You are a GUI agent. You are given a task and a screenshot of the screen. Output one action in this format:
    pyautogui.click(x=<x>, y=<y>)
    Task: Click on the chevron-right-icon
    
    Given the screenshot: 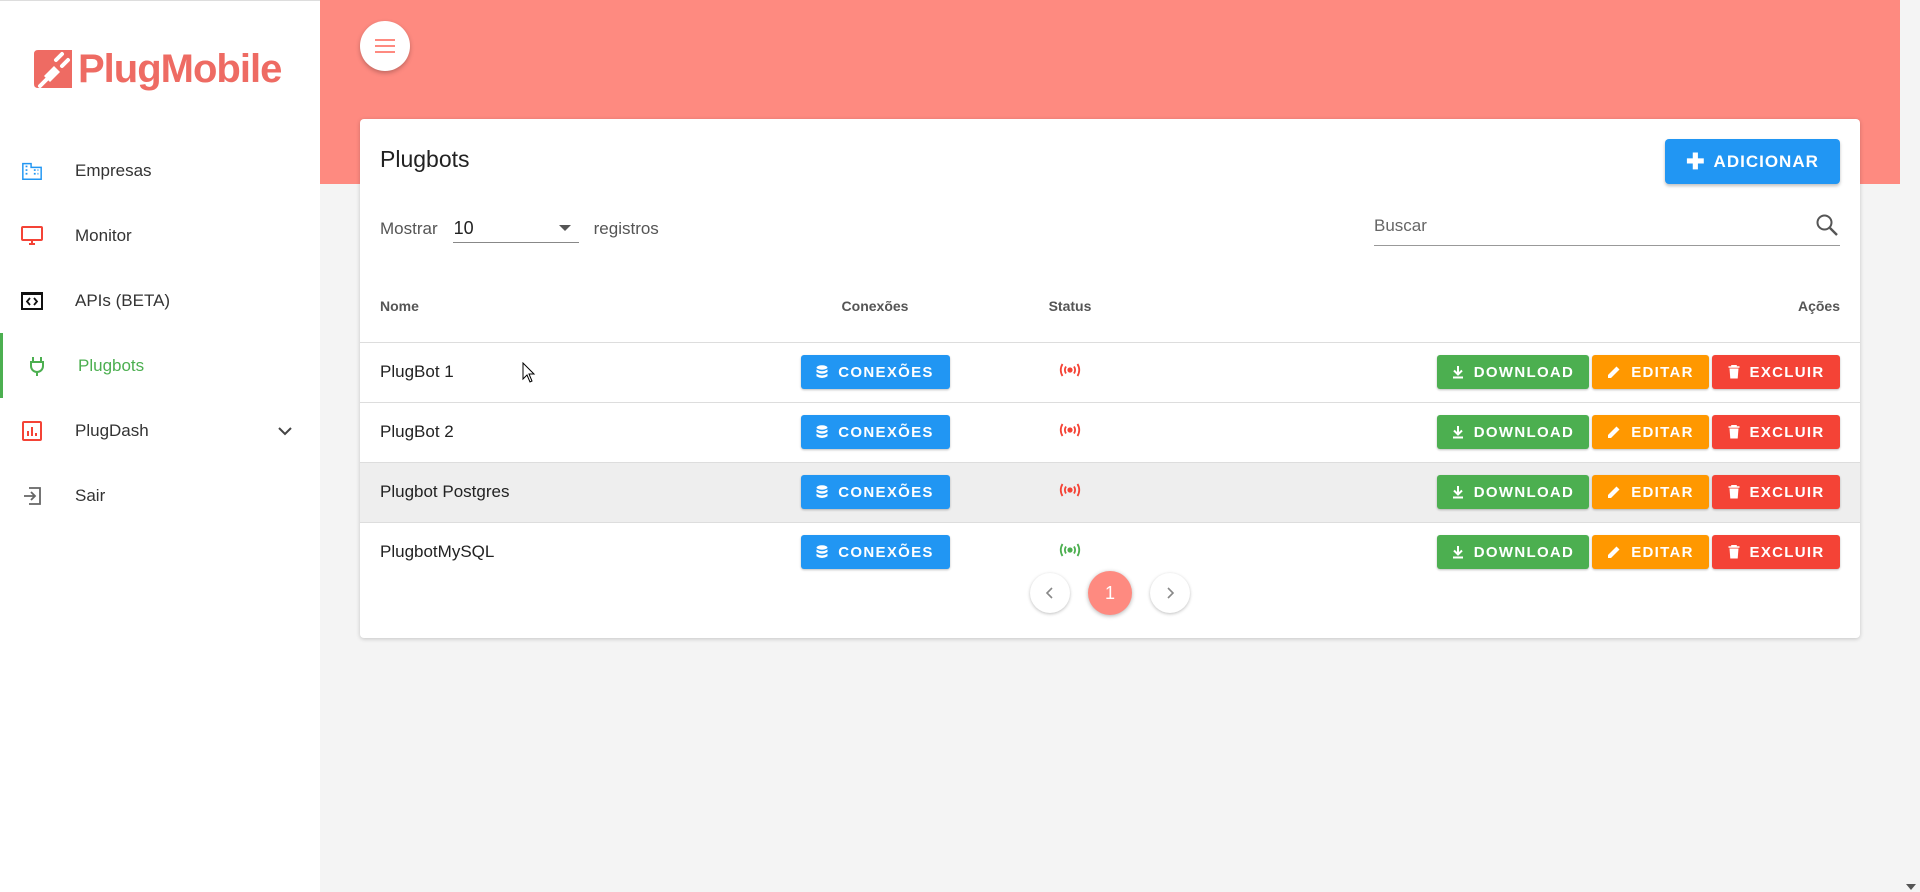 What is the action you would take?
    pyautogui.click(x=1171, y=593)
    